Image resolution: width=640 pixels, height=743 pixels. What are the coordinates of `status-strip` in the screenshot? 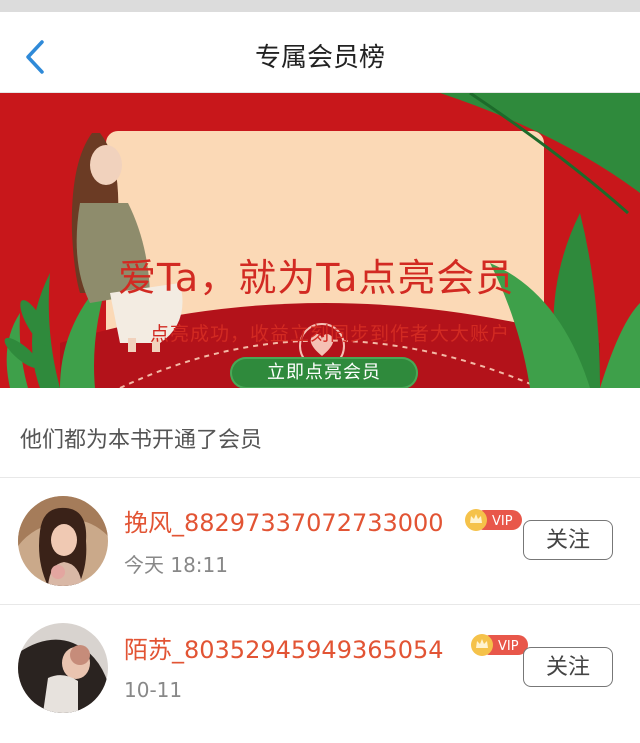 It's located at (320, 6).